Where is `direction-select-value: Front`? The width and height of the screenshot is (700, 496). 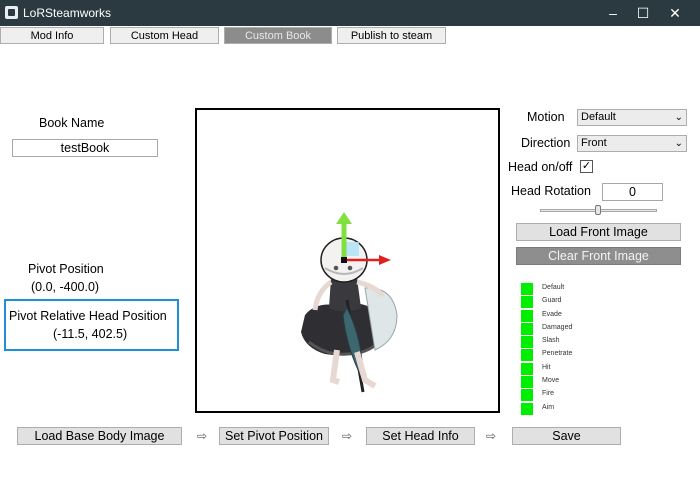 direction-select-value: Front is located at coordinates (594, 143).